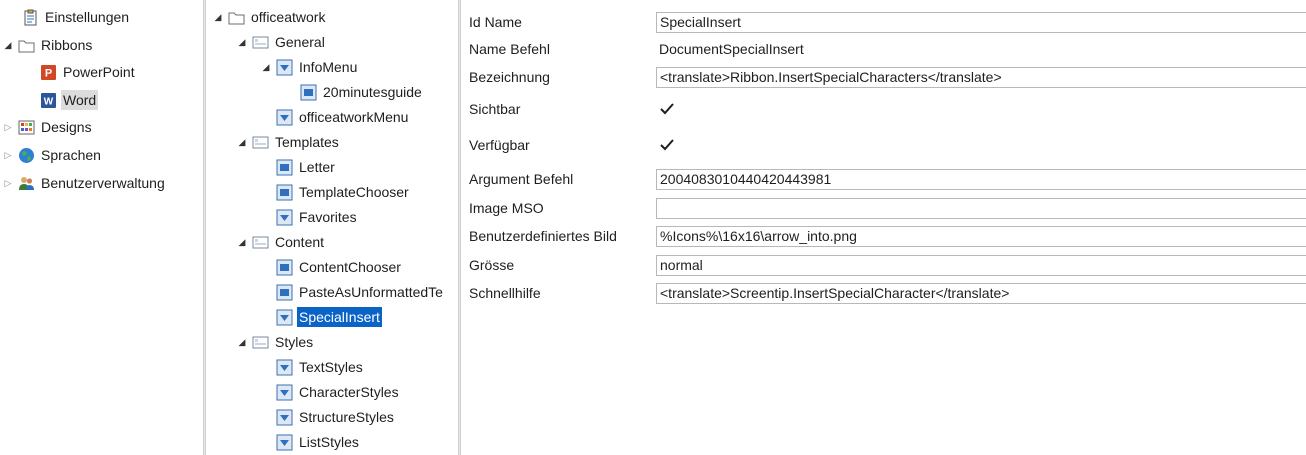 The image size is (1306, 455). I want to click on ribbon-tree-item: Favorites, so click(309, 217).